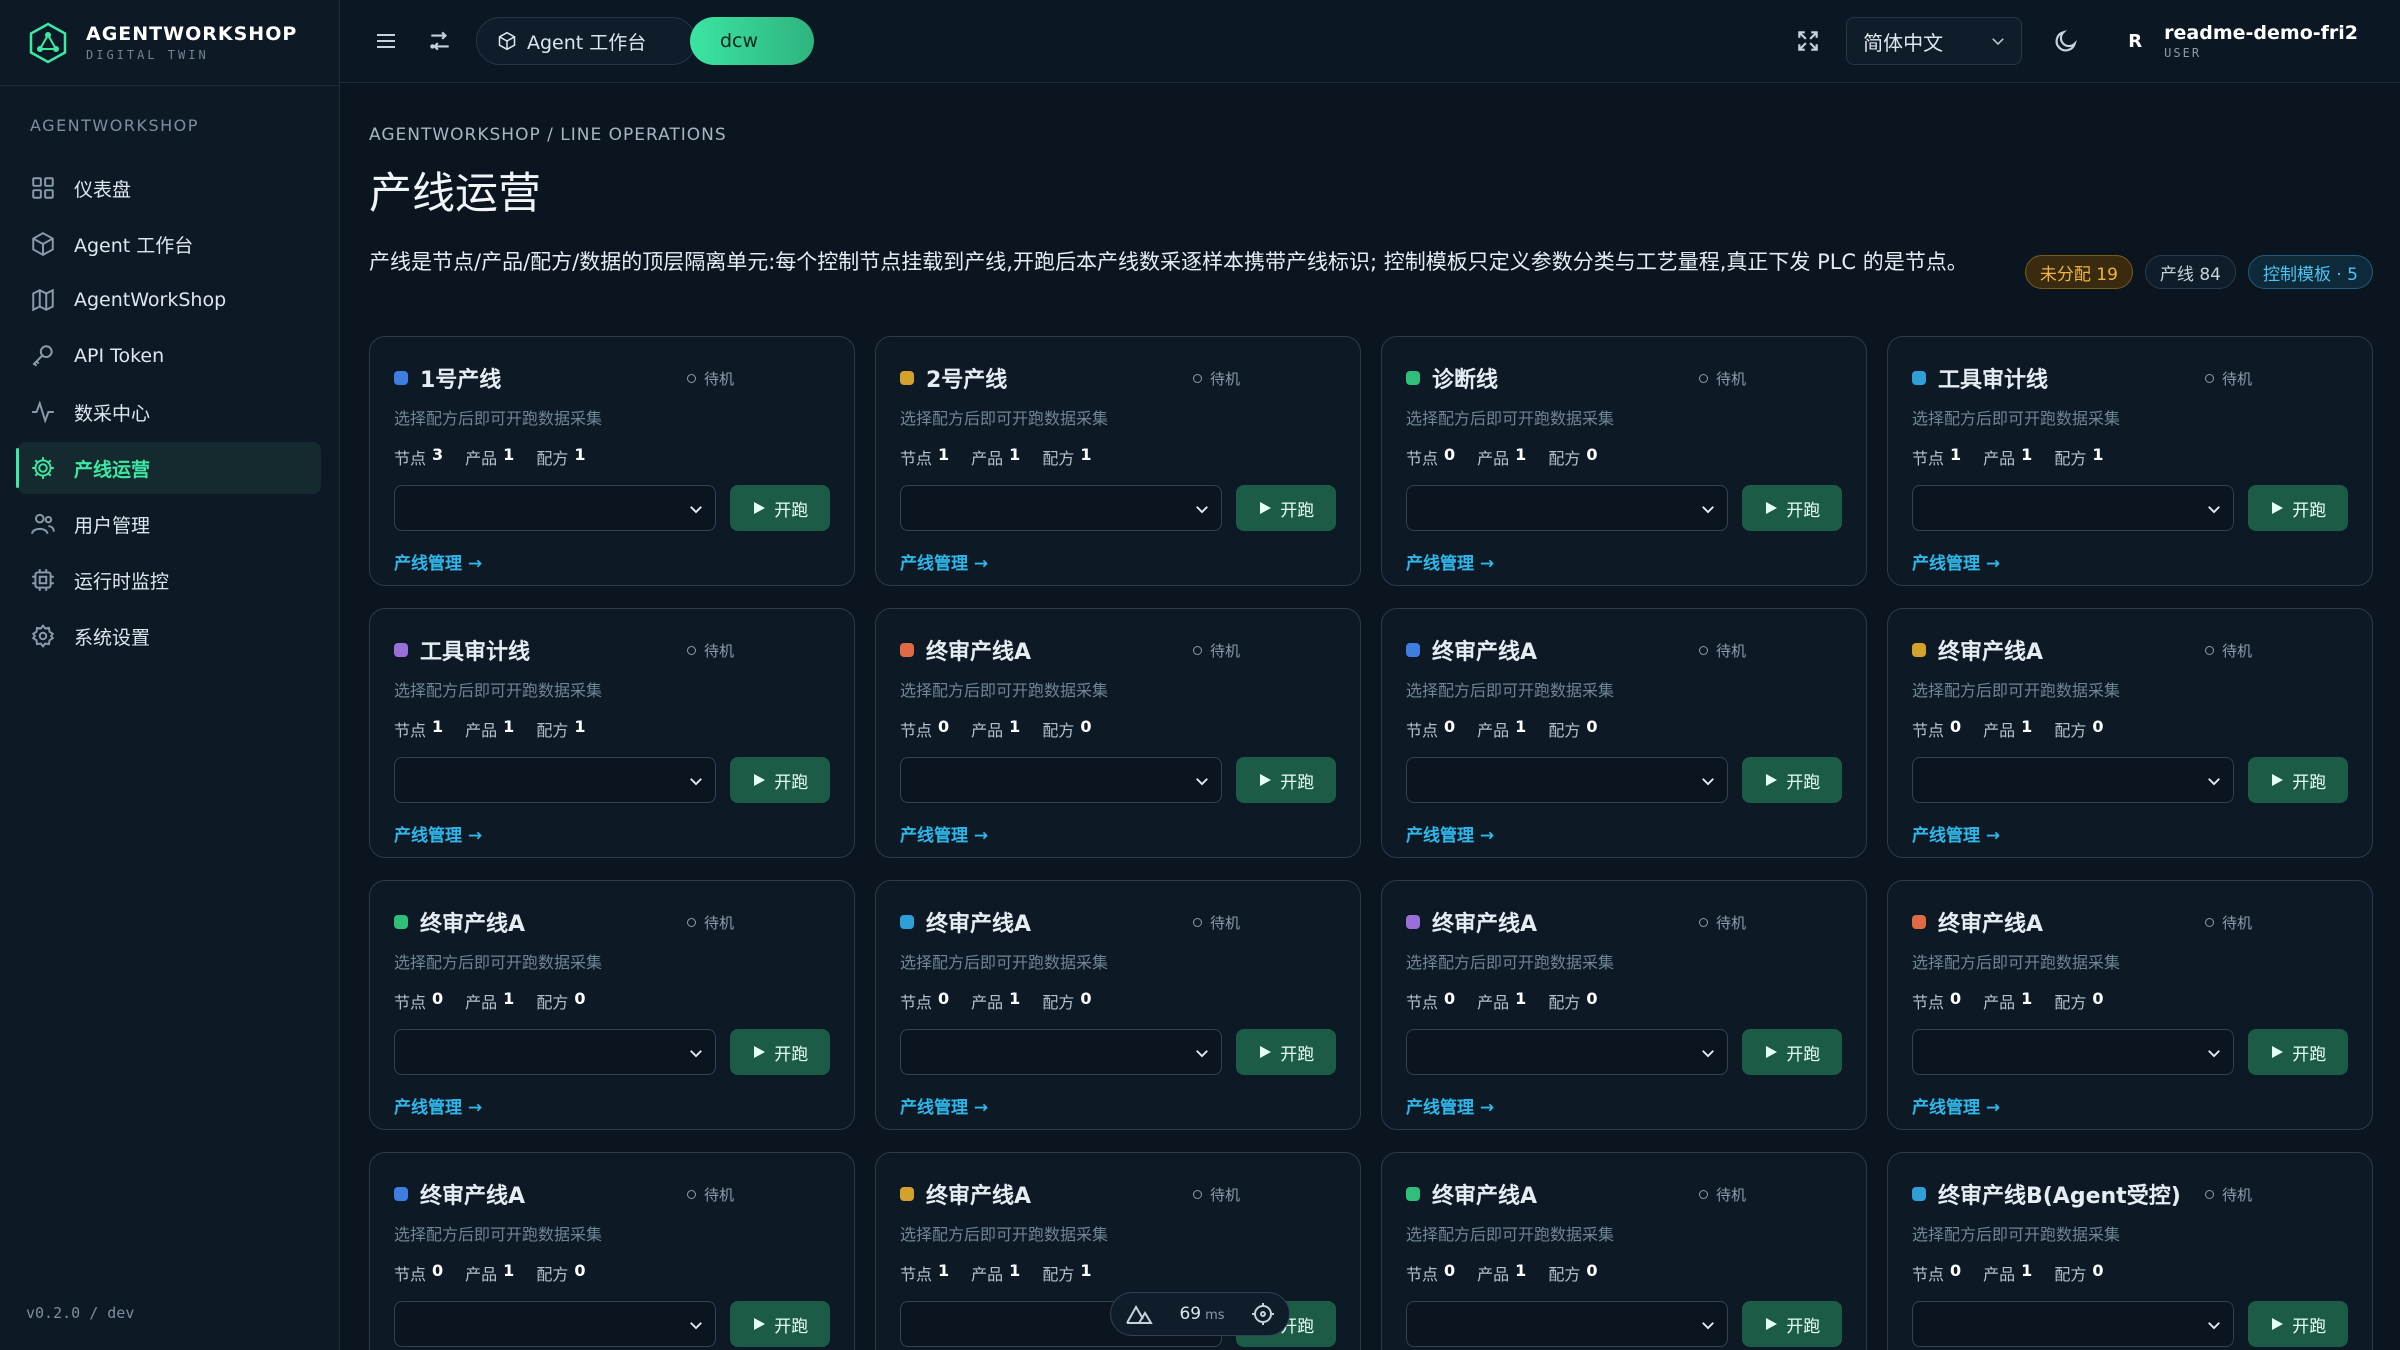 This screenshot has height=1350, width=2400. Describe the element at coordinates (169, 188) in the screenshot. I see `sidebar-item-dashboard: 仪表盘` at that location.